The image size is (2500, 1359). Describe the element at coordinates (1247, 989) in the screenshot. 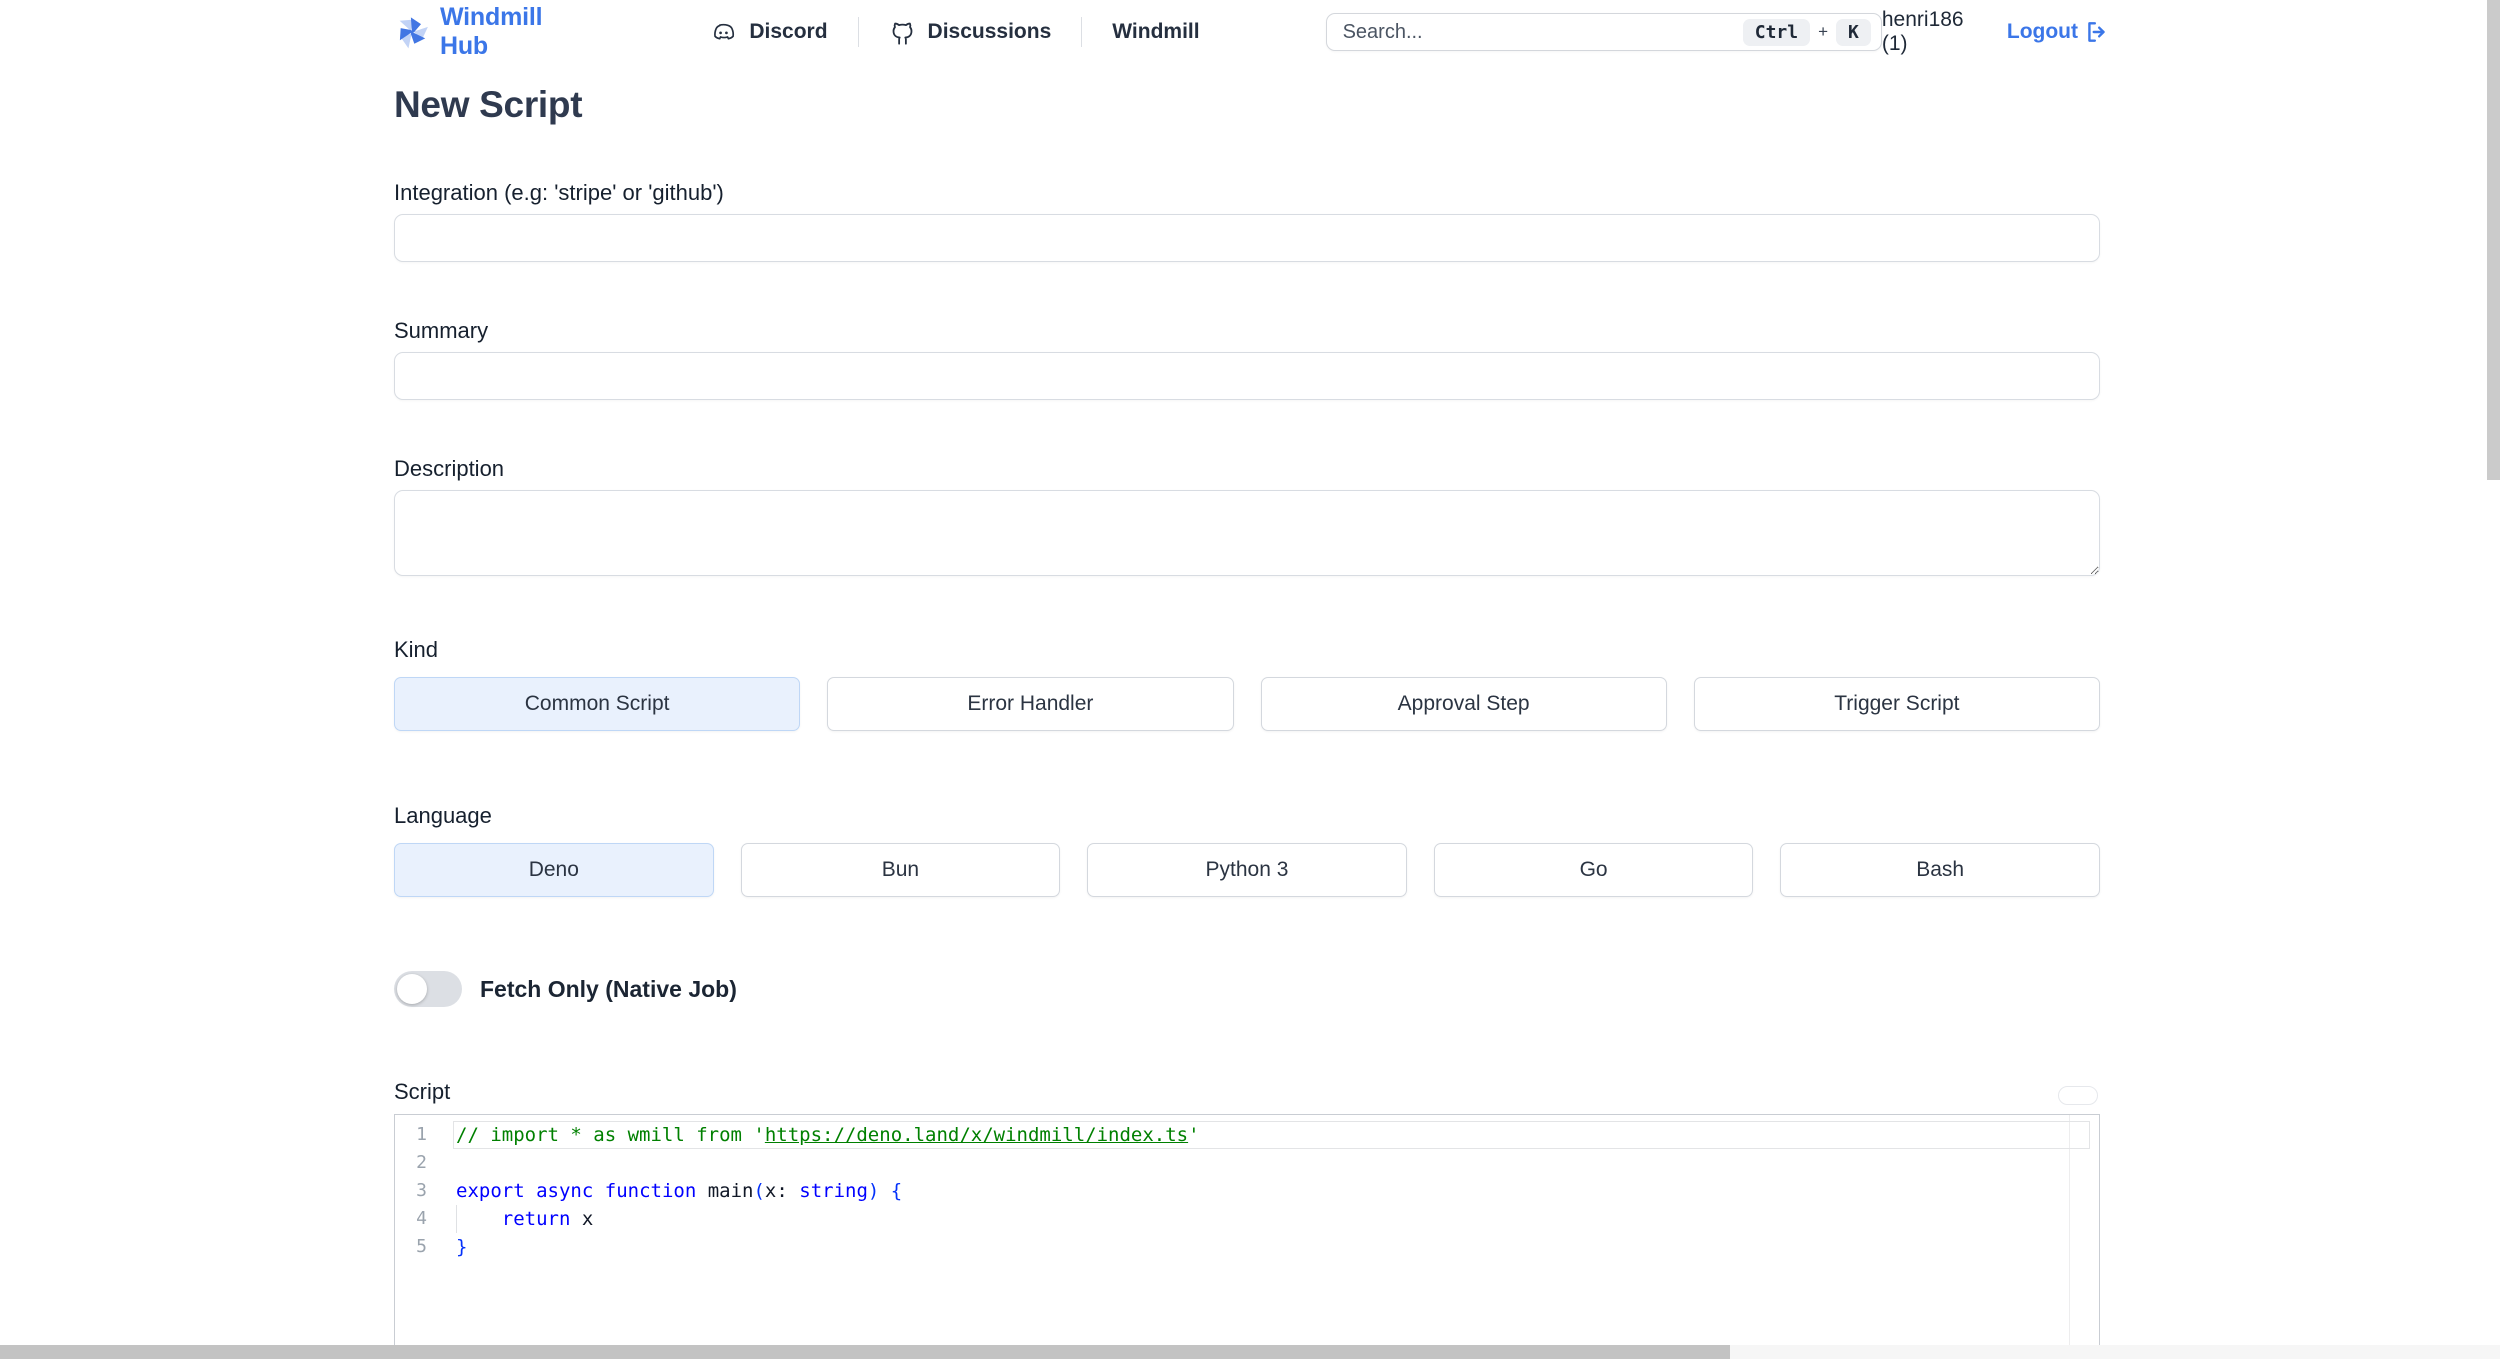

I see `fetch-only-row: Fetch Only (Native Job)` at that location.